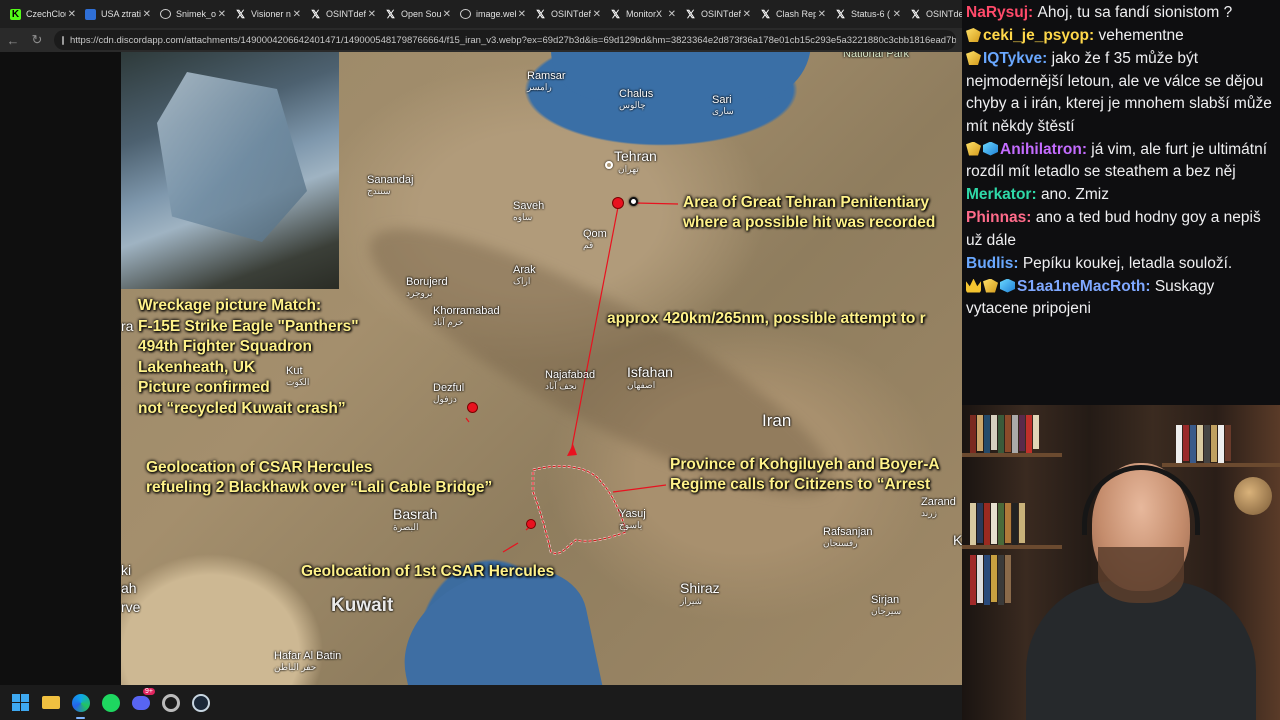 The height and width of the screenshot is (720, 1280). I want to click on chat-message: Merkator: ano. Zmiz, so click(1121, 195).